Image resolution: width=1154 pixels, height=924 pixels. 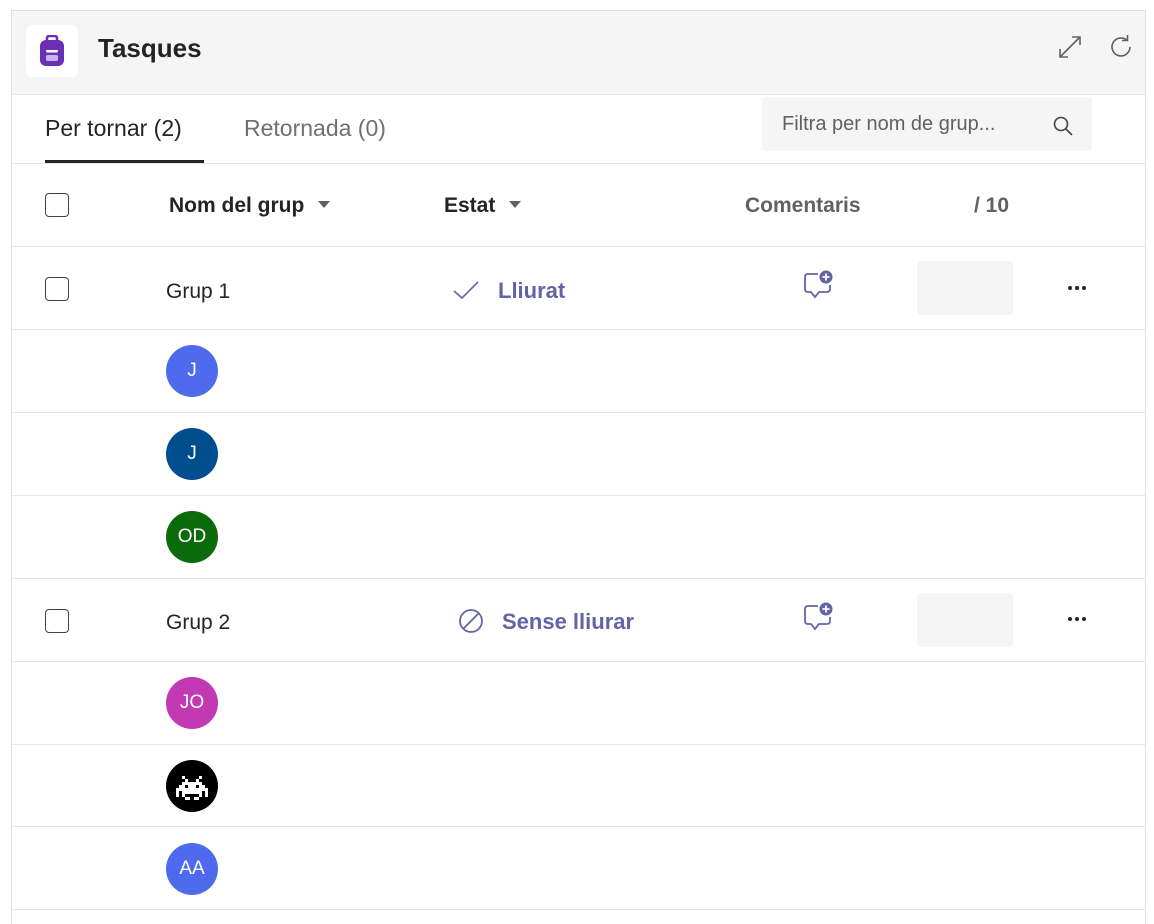 I want to click on app-title: Tasques, so click(x=150, y=48).